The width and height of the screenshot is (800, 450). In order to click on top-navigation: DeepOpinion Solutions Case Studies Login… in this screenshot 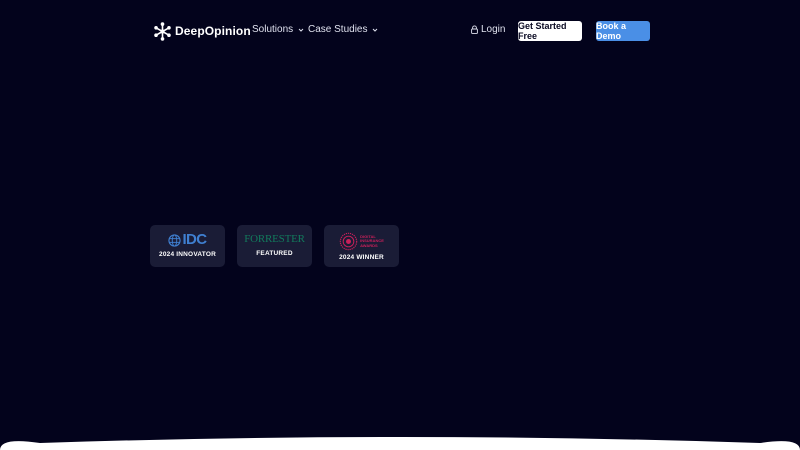, I will do `click(400, 31)`.